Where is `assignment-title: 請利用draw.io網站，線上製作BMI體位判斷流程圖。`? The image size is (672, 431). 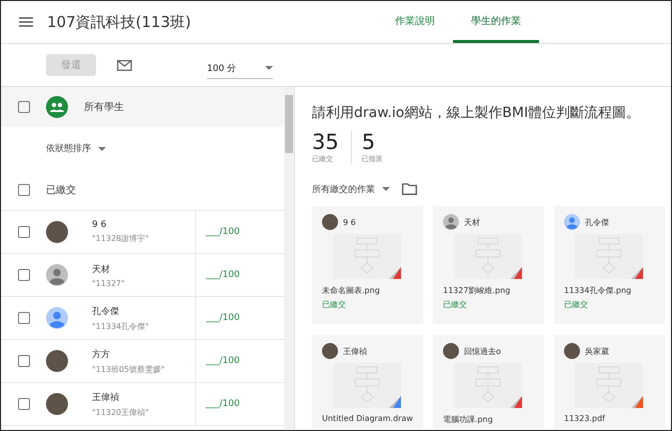 assignment-title: 請利用draw.io網站，線上製作BMI體位判斷流程圖。 is located at coordinates (477, 113).